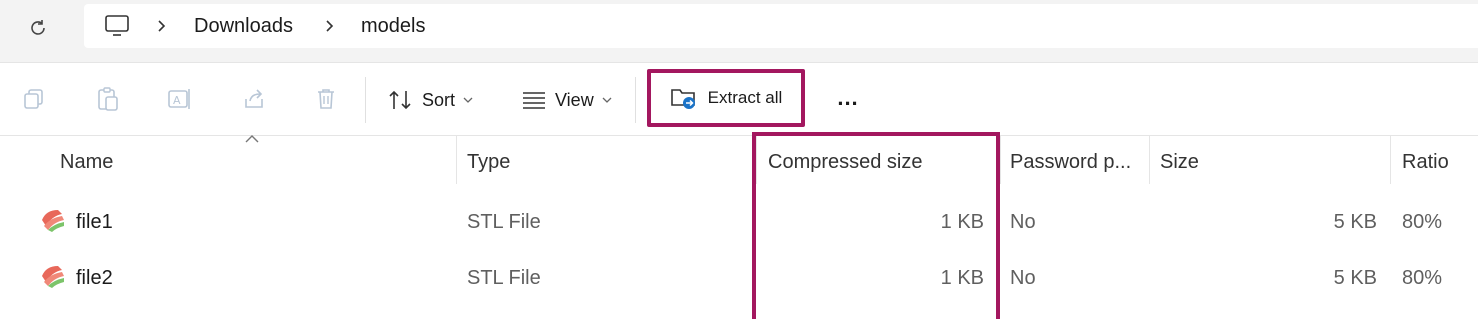 Image resolution: width=1478 pixels, height=319 pixels. What do you see at coordinates (243, 26) in the screenshot?
I see `breadcrumb-downloads: Downloads` at bounding box center [243, 26].